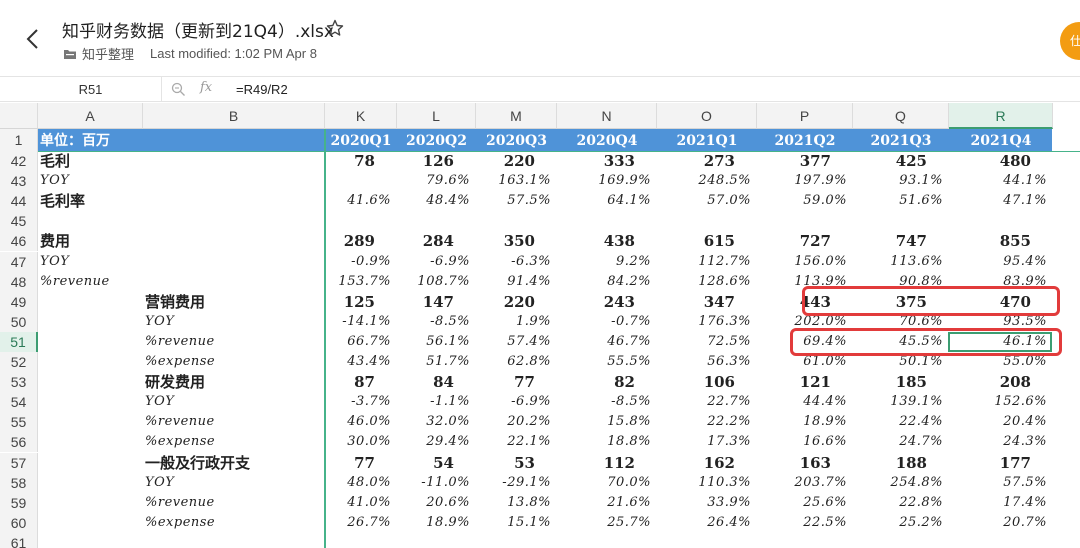  Describe the element at coordinates (33, 39) in the screenshot. I see `back-arrow-icon` at that location.